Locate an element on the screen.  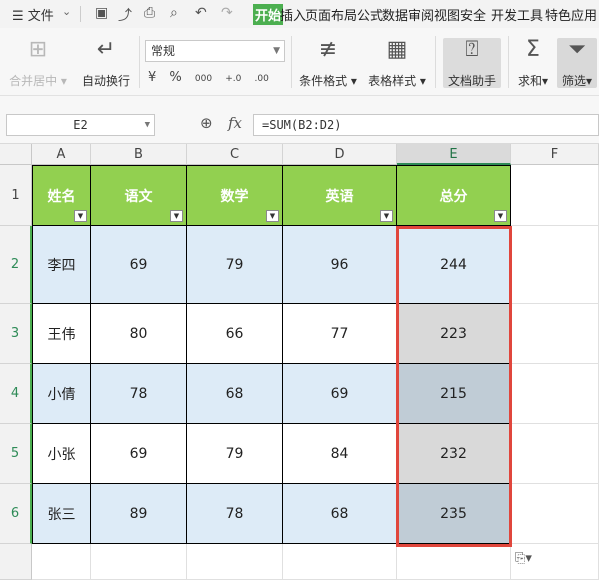
cell-d5: 84 is located at coordinates (340, 454).